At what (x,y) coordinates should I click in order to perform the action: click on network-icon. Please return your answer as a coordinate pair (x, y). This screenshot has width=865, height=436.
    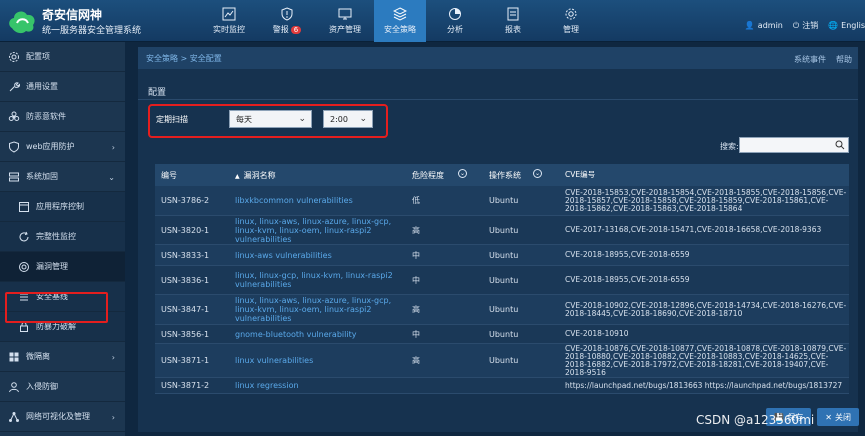
    Looking at the image, I should click on (14, 416).